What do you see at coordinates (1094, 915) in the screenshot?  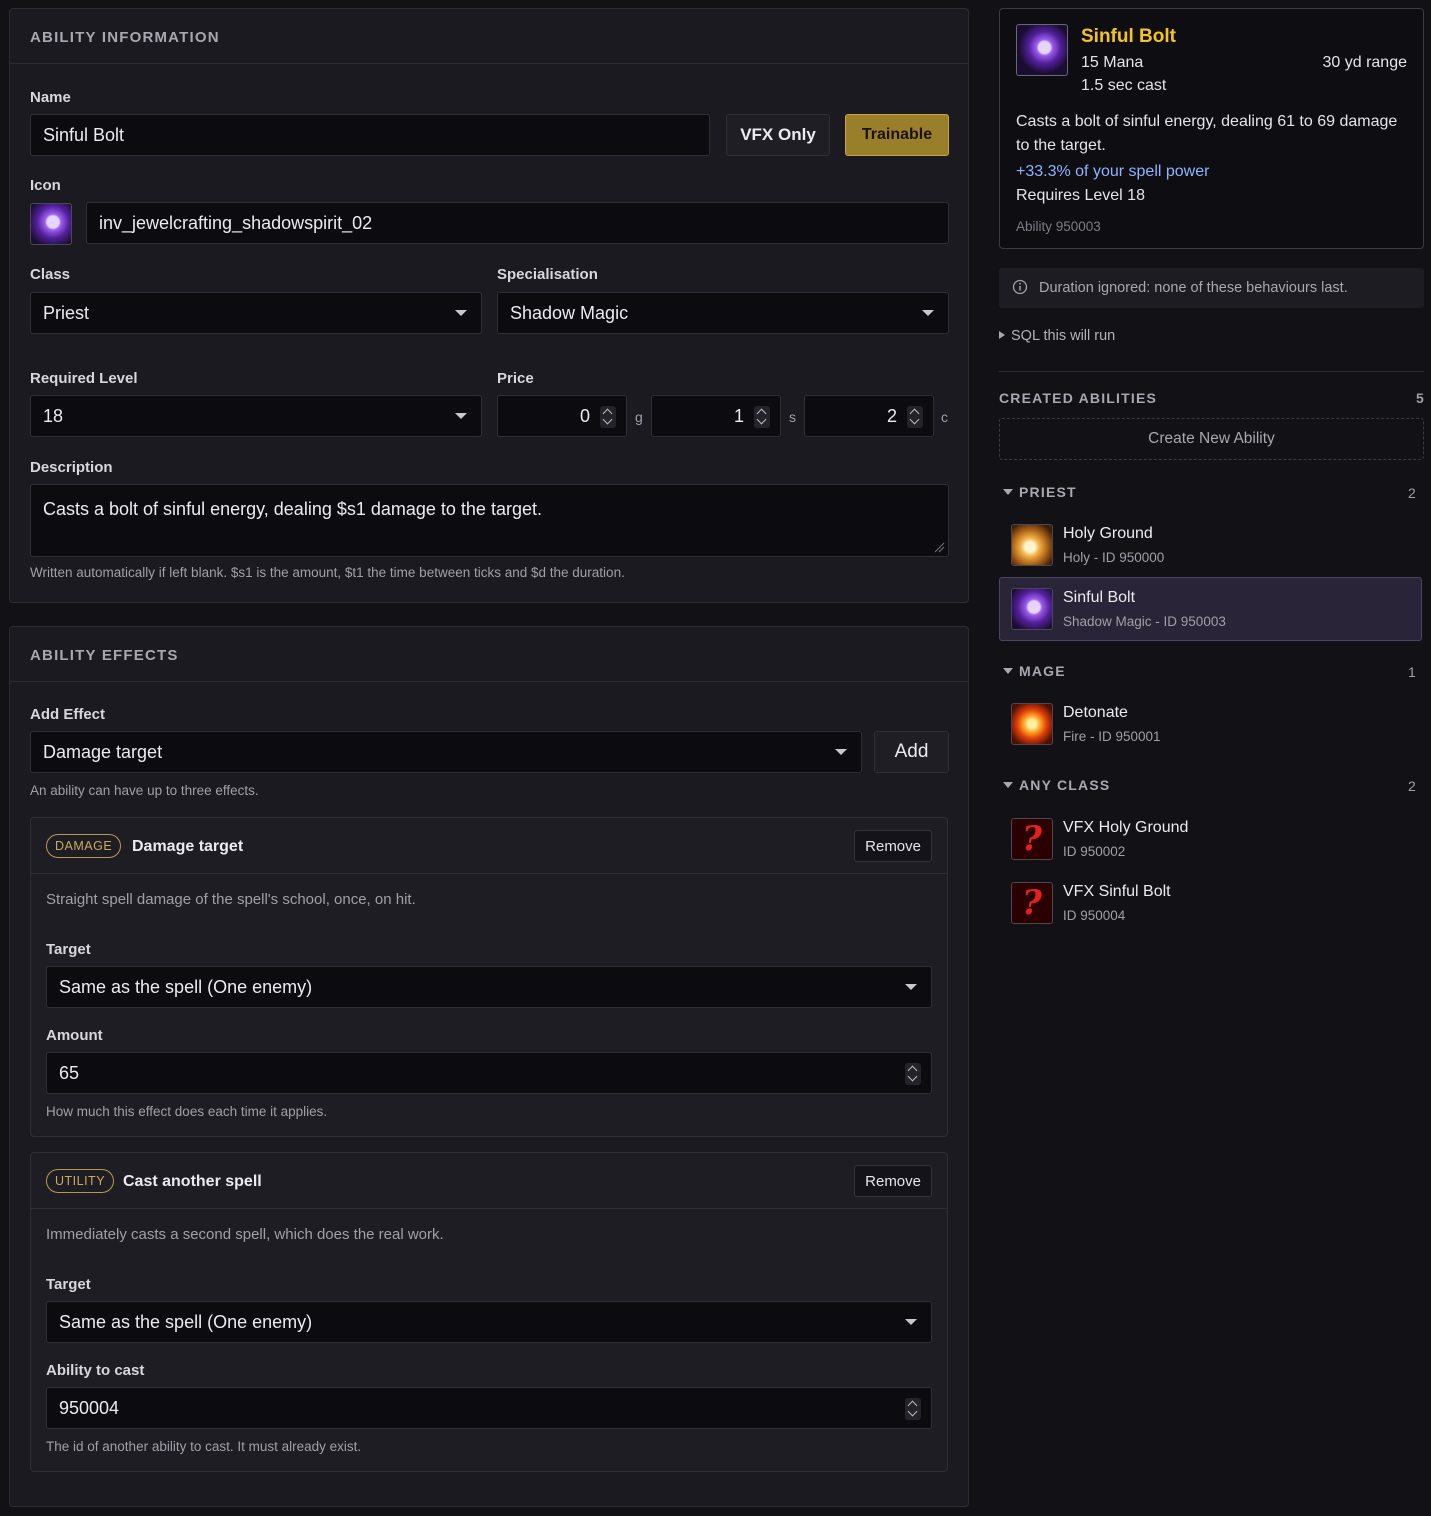 I see `ability-sub: ID 950004` at bounding box center [1094, 915].